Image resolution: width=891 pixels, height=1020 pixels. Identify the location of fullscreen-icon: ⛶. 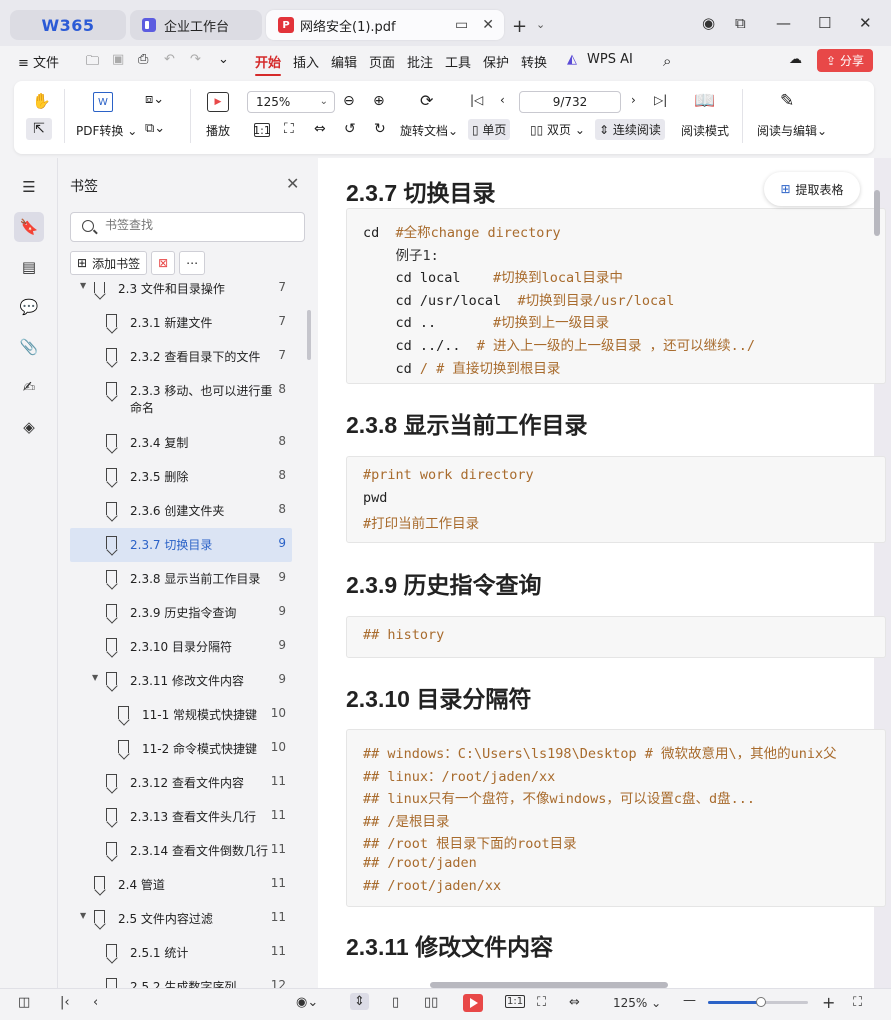
(857, 1002).